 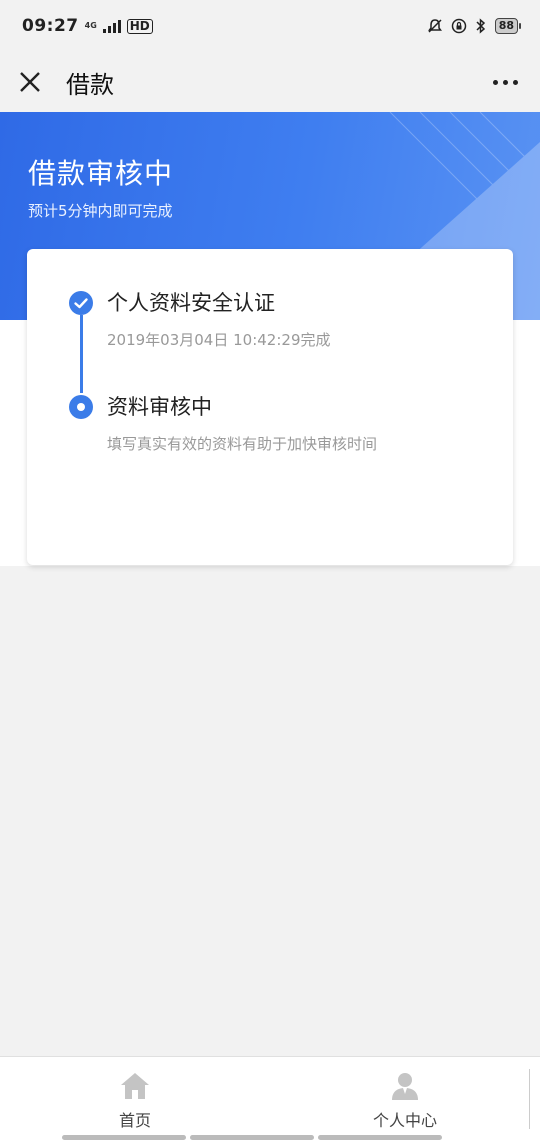 I want to click on close-button, so click(x=30, y=82).